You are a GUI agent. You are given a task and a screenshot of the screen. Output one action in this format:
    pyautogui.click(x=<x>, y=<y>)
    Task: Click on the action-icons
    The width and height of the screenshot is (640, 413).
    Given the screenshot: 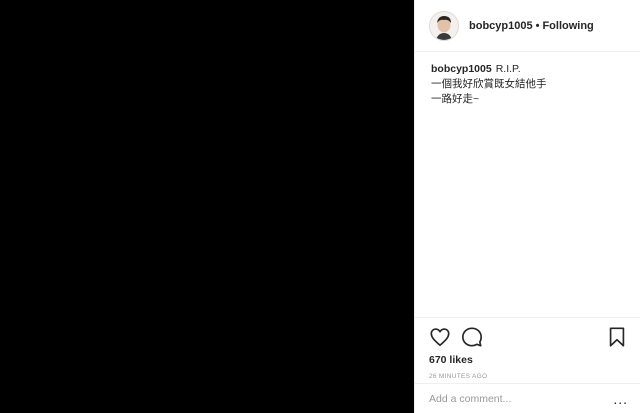 What is the action you would take?
    pyautogui.click(x=527, y=337)
    